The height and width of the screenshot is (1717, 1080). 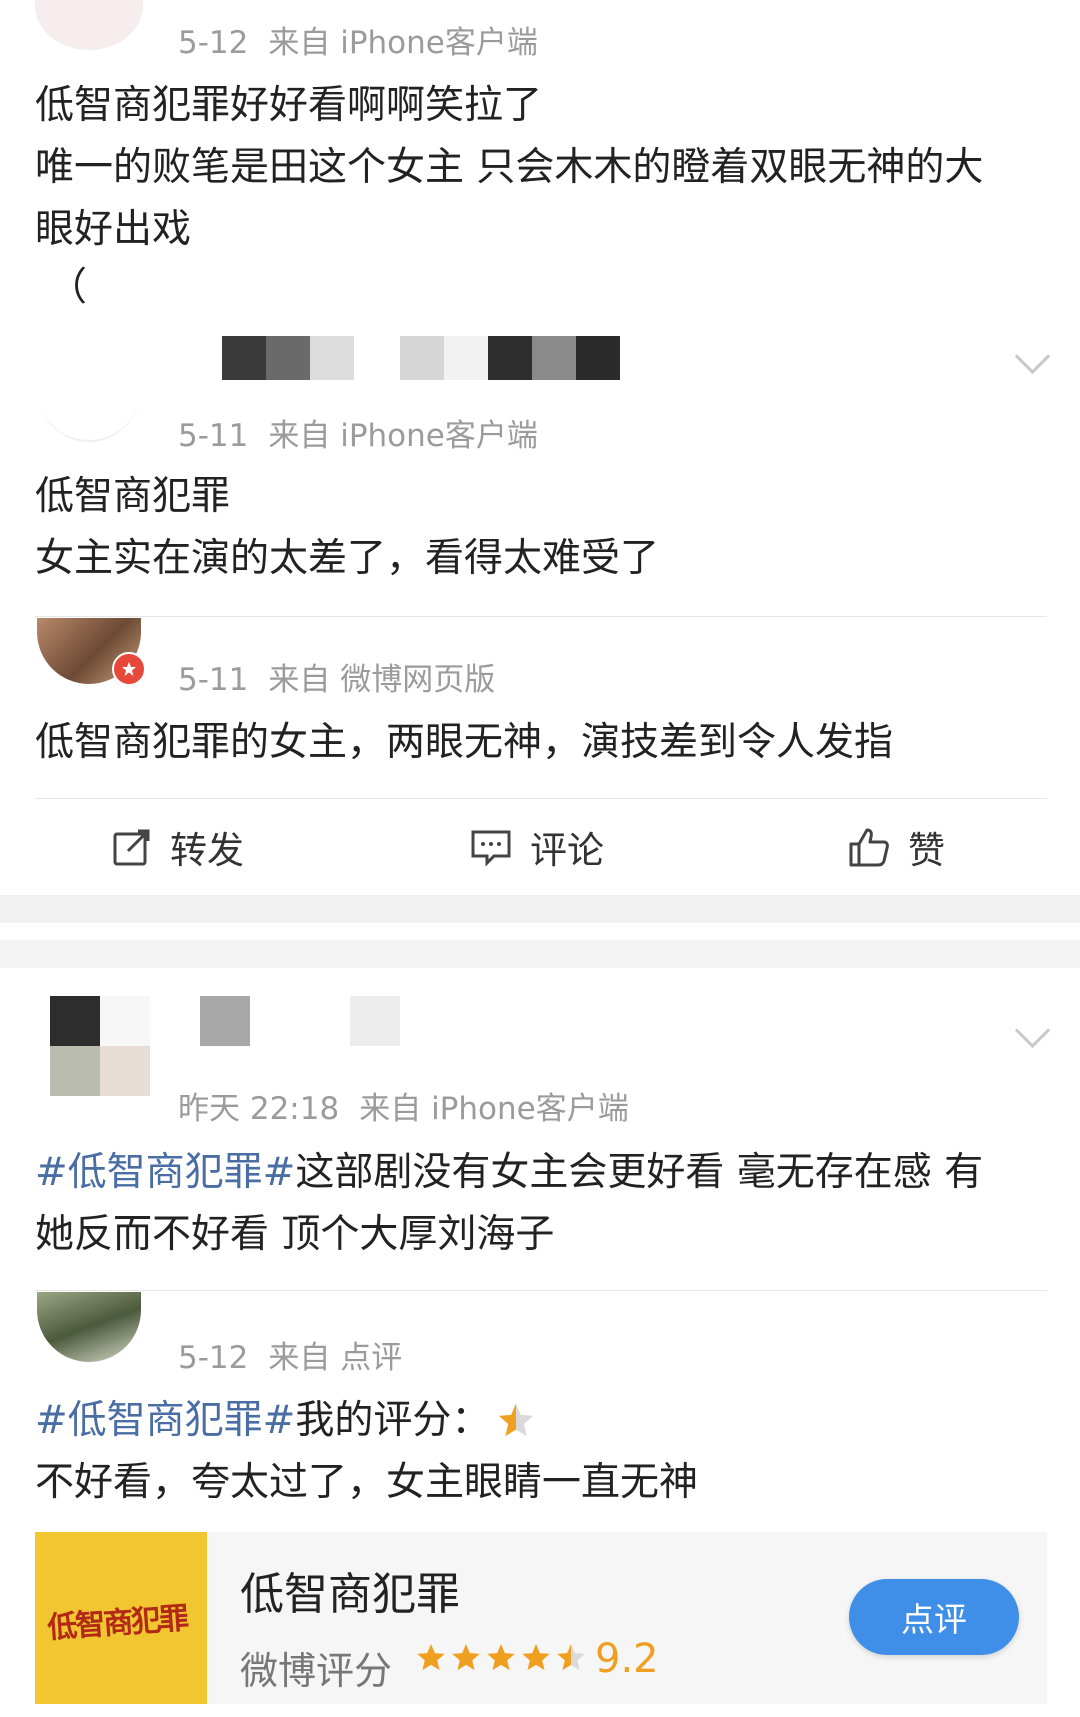 What do you see at coordinates (207, 850) in the screenshot?
I see `repost-label: 转发` at bounding box center [207, 850].